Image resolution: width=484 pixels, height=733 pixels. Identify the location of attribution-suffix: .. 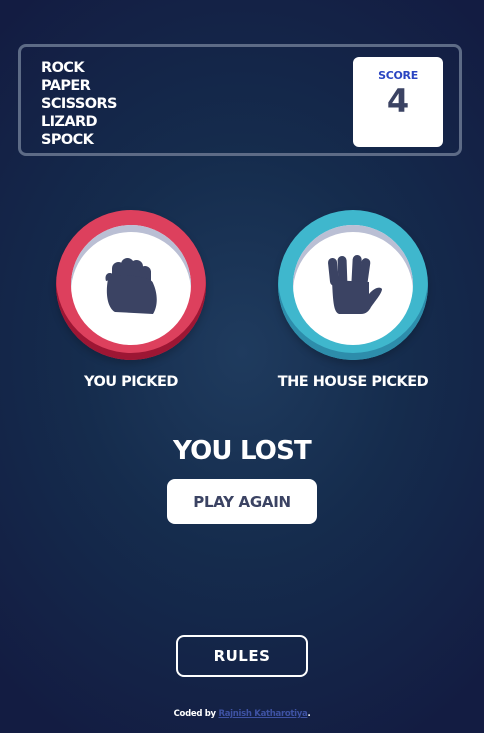
(309, 714).